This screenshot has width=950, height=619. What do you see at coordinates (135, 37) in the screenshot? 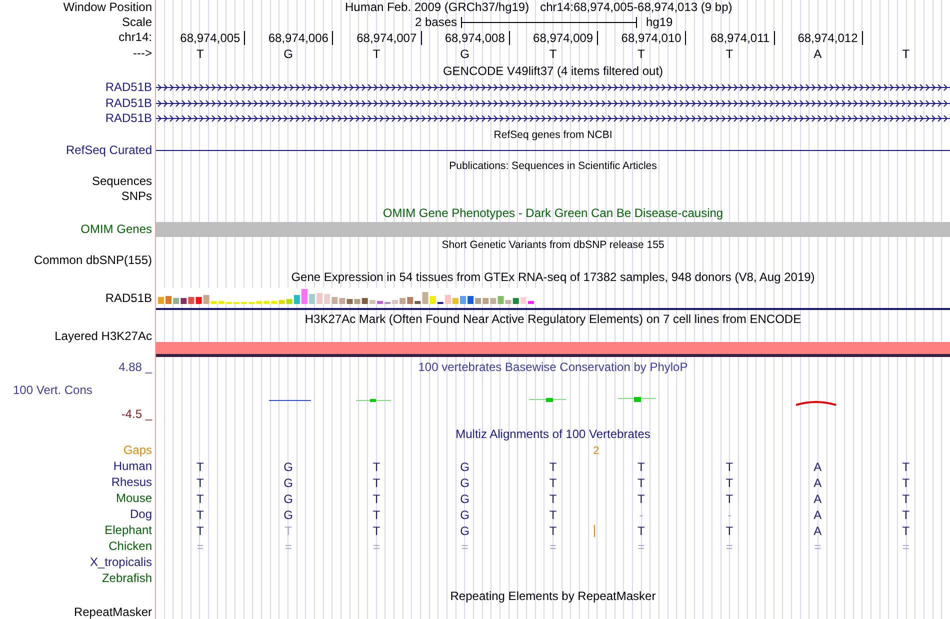
I see `track-label: chr14:` at bounding box center [135, 37].